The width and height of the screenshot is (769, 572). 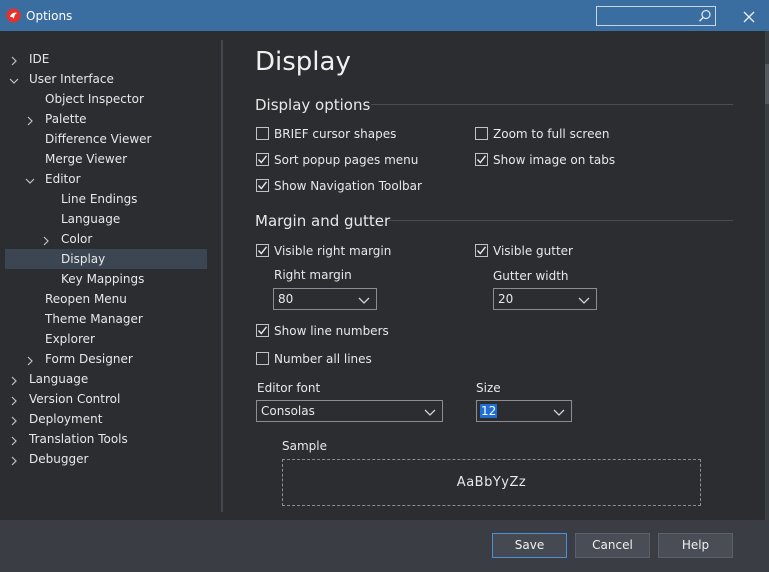 I want to click on sample-label: Sample, so click(x=304, y=446).